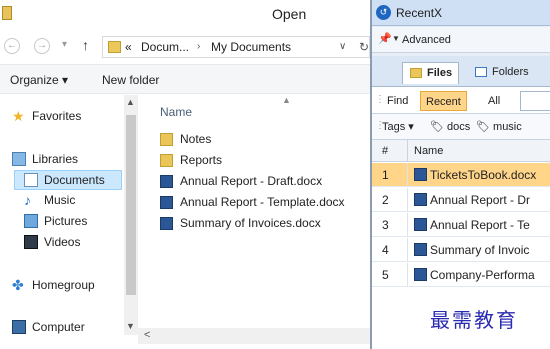 This screenshot has height=349, width=550. What do you see at coordinates (461, 13) in the screenshot?
I see `recentx-titlebar: ↺ RecentX` at bounding box center [461, 13].